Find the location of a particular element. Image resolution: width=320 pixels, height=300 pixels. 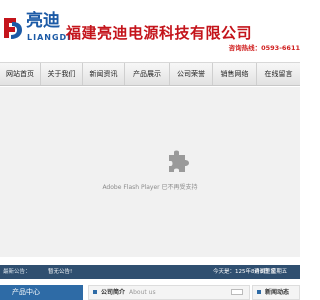

flash-unsupported-message: Adobe Flash Player 已不再受支持 is located at coordinates (150, 187).